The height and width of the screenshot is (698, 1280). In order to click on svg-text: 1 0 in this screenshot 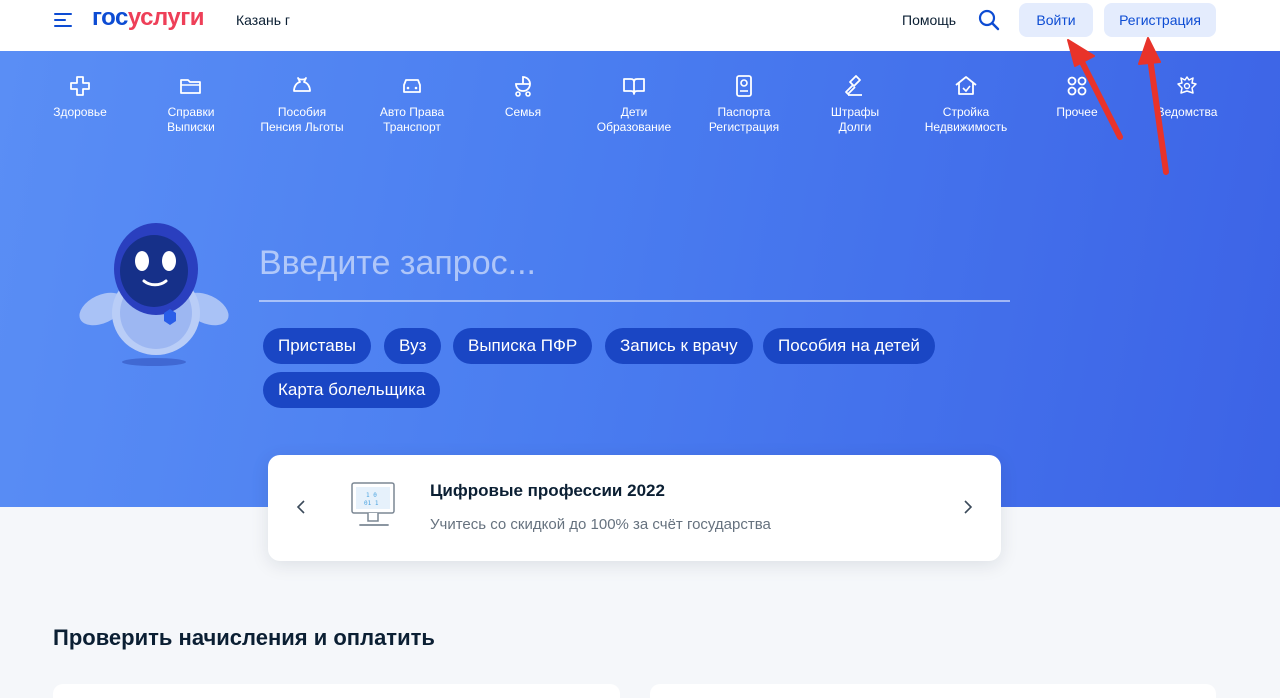, I will do `click(371, 495)`.